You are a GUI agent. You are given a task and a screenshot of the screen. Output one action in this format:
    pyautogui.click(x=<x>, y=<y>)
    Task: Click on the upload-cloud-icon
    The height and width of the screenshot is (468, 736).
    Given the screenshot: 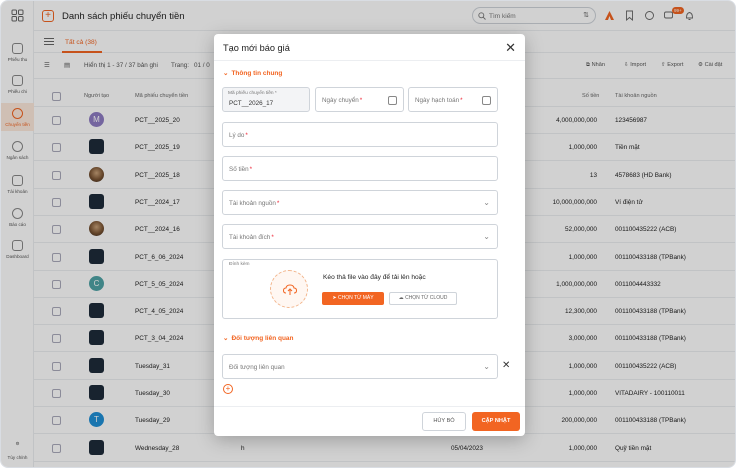 What is the action you would take?
    pyautogui.click(x=289, y=289)
    